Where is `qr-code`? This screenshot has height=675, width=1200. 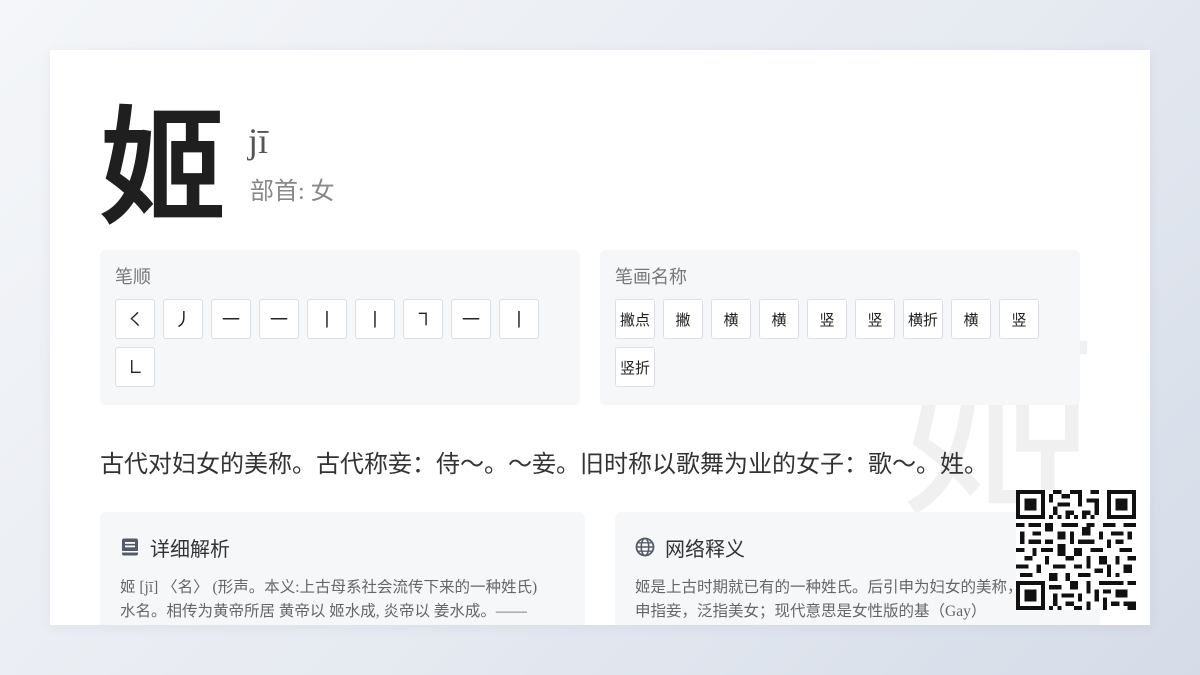
qr-code is located at coordinates (1076, 550).